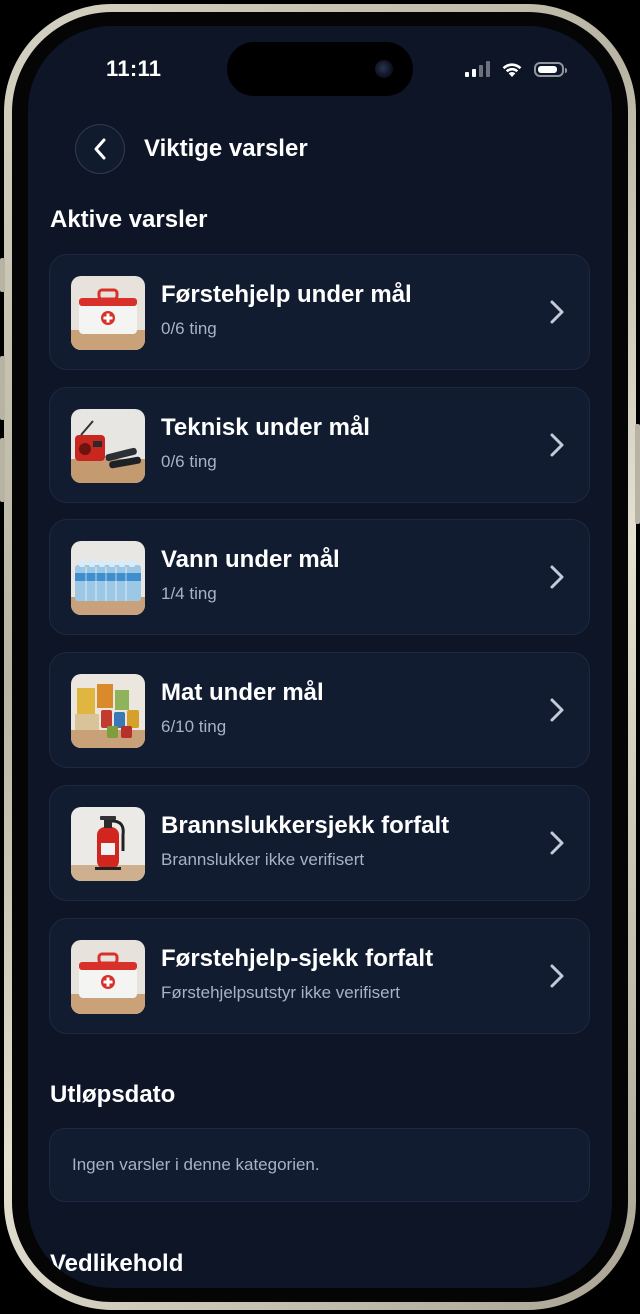 The height and width of the screenshot is (1314, 640). Describe the element at coordinates (319, 312) in the screenshot. I see `alert-card: Førstehjelp under mål 0/6 ting` at that location.